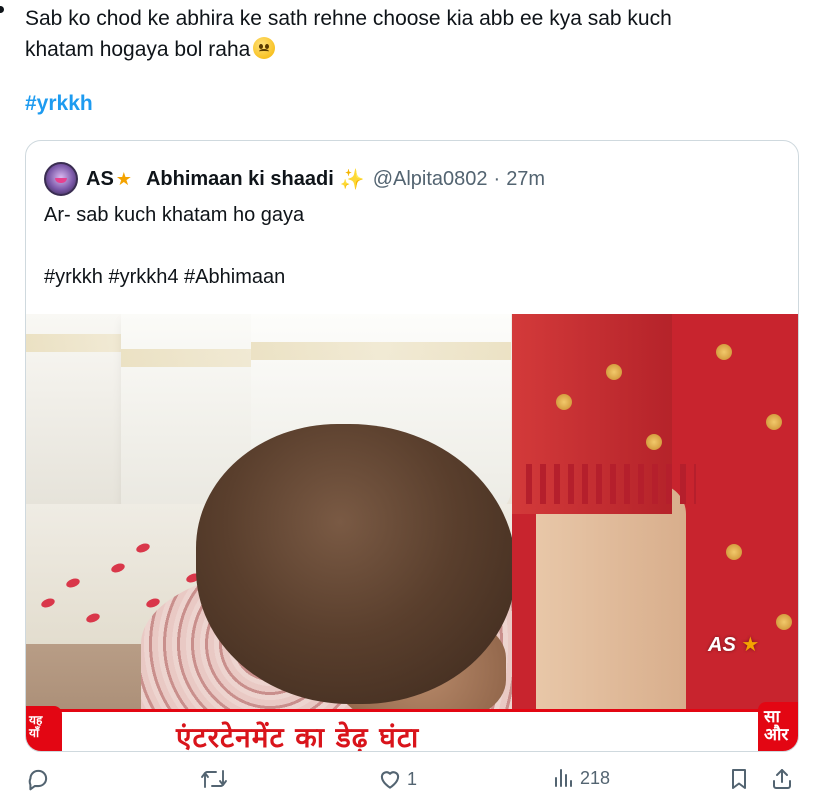 The width and height of the screenshot is (824, 800). What do you see at coordinates (123, 178) in the screenshot?
I see `shooting-star-emoji-icon: ★` at bounding box center [123, 178].